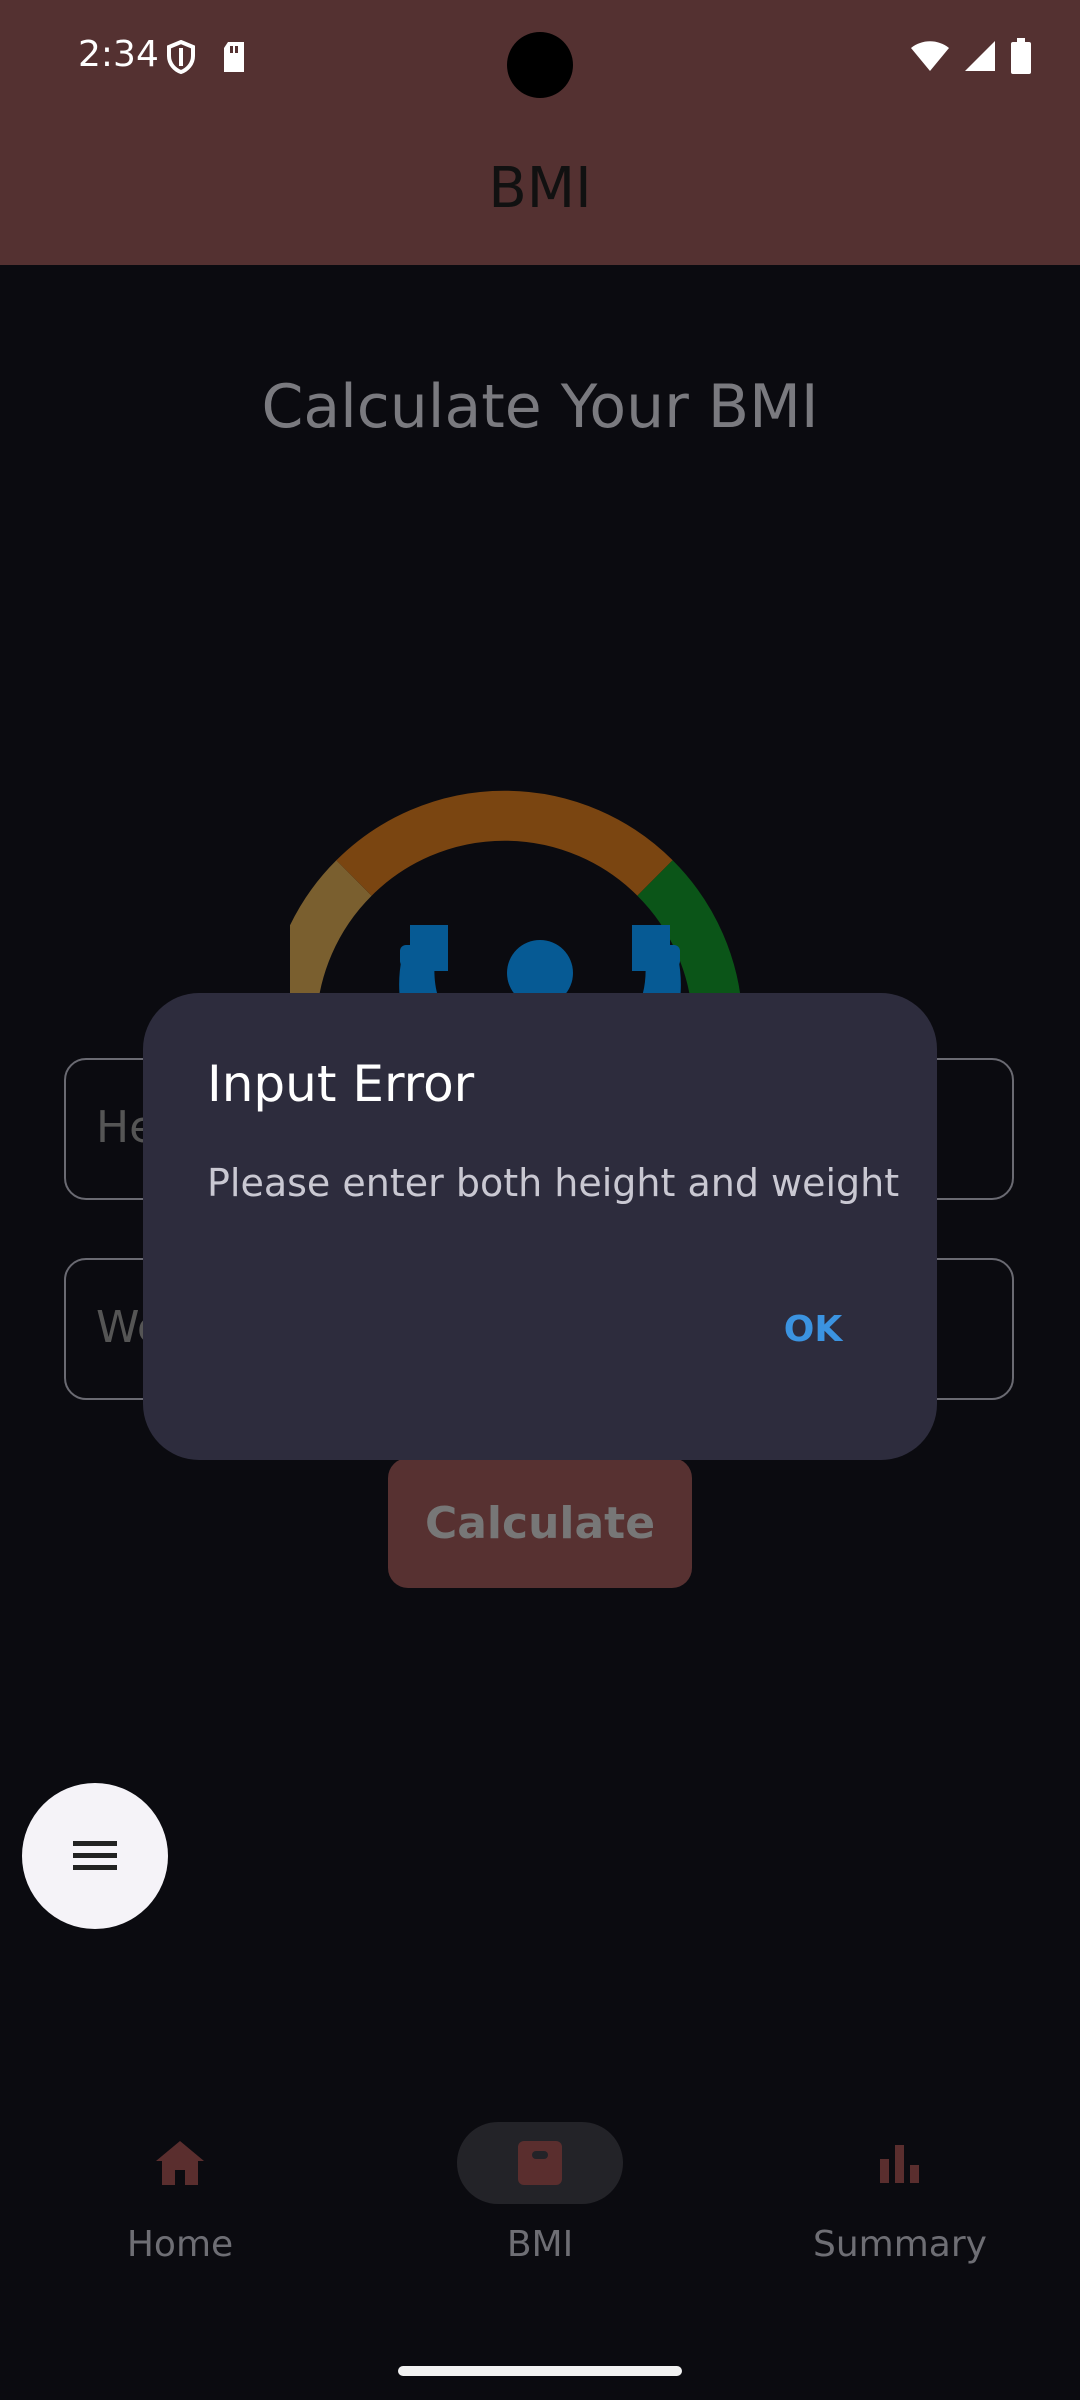 Image resolution: width=1080 pixels, height=2400 pixels. What do you see at coordinates (813, 1329) in the screenshot?
I see `dialog-ok-button: OK` at bounding box center [813, 1329].